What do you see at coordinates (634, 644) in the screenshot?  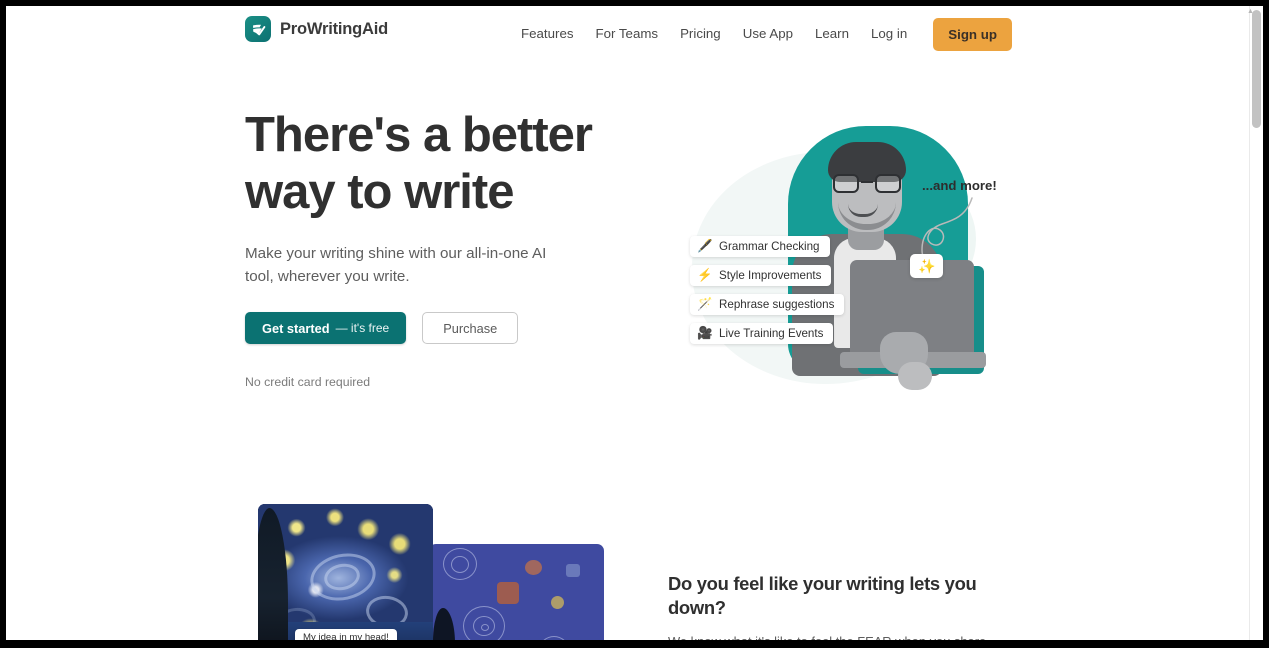 I see `window-bottom-chrome` at bounding box center [634, 644].